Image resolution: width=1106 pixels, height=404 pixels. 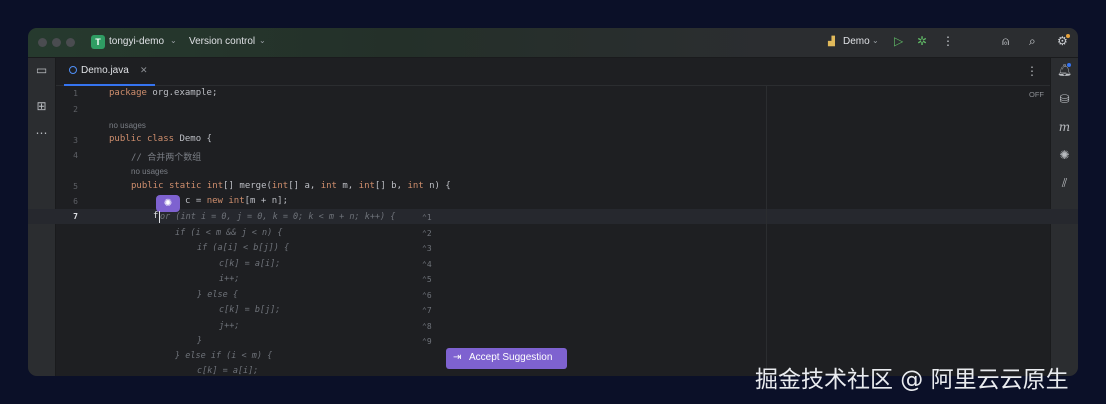 I want to click on line-number: 5, so click(x=75, y=186).